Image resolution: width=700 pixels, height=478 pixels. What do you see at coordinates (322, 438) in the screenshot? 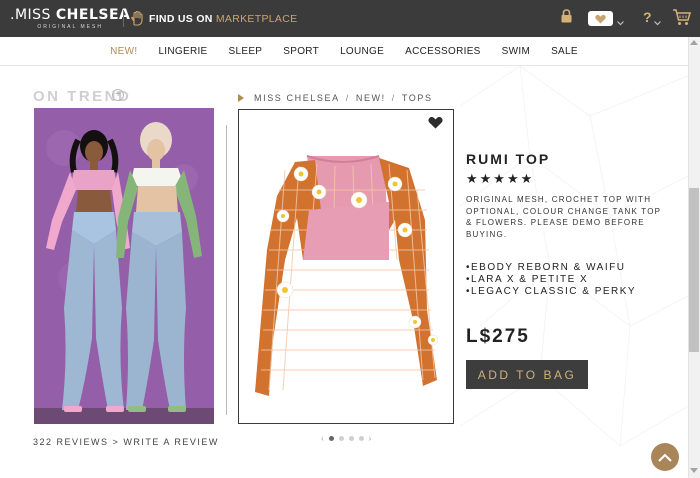
I see `carousel-prev-button: ‹` at bounding box center [322, 438].